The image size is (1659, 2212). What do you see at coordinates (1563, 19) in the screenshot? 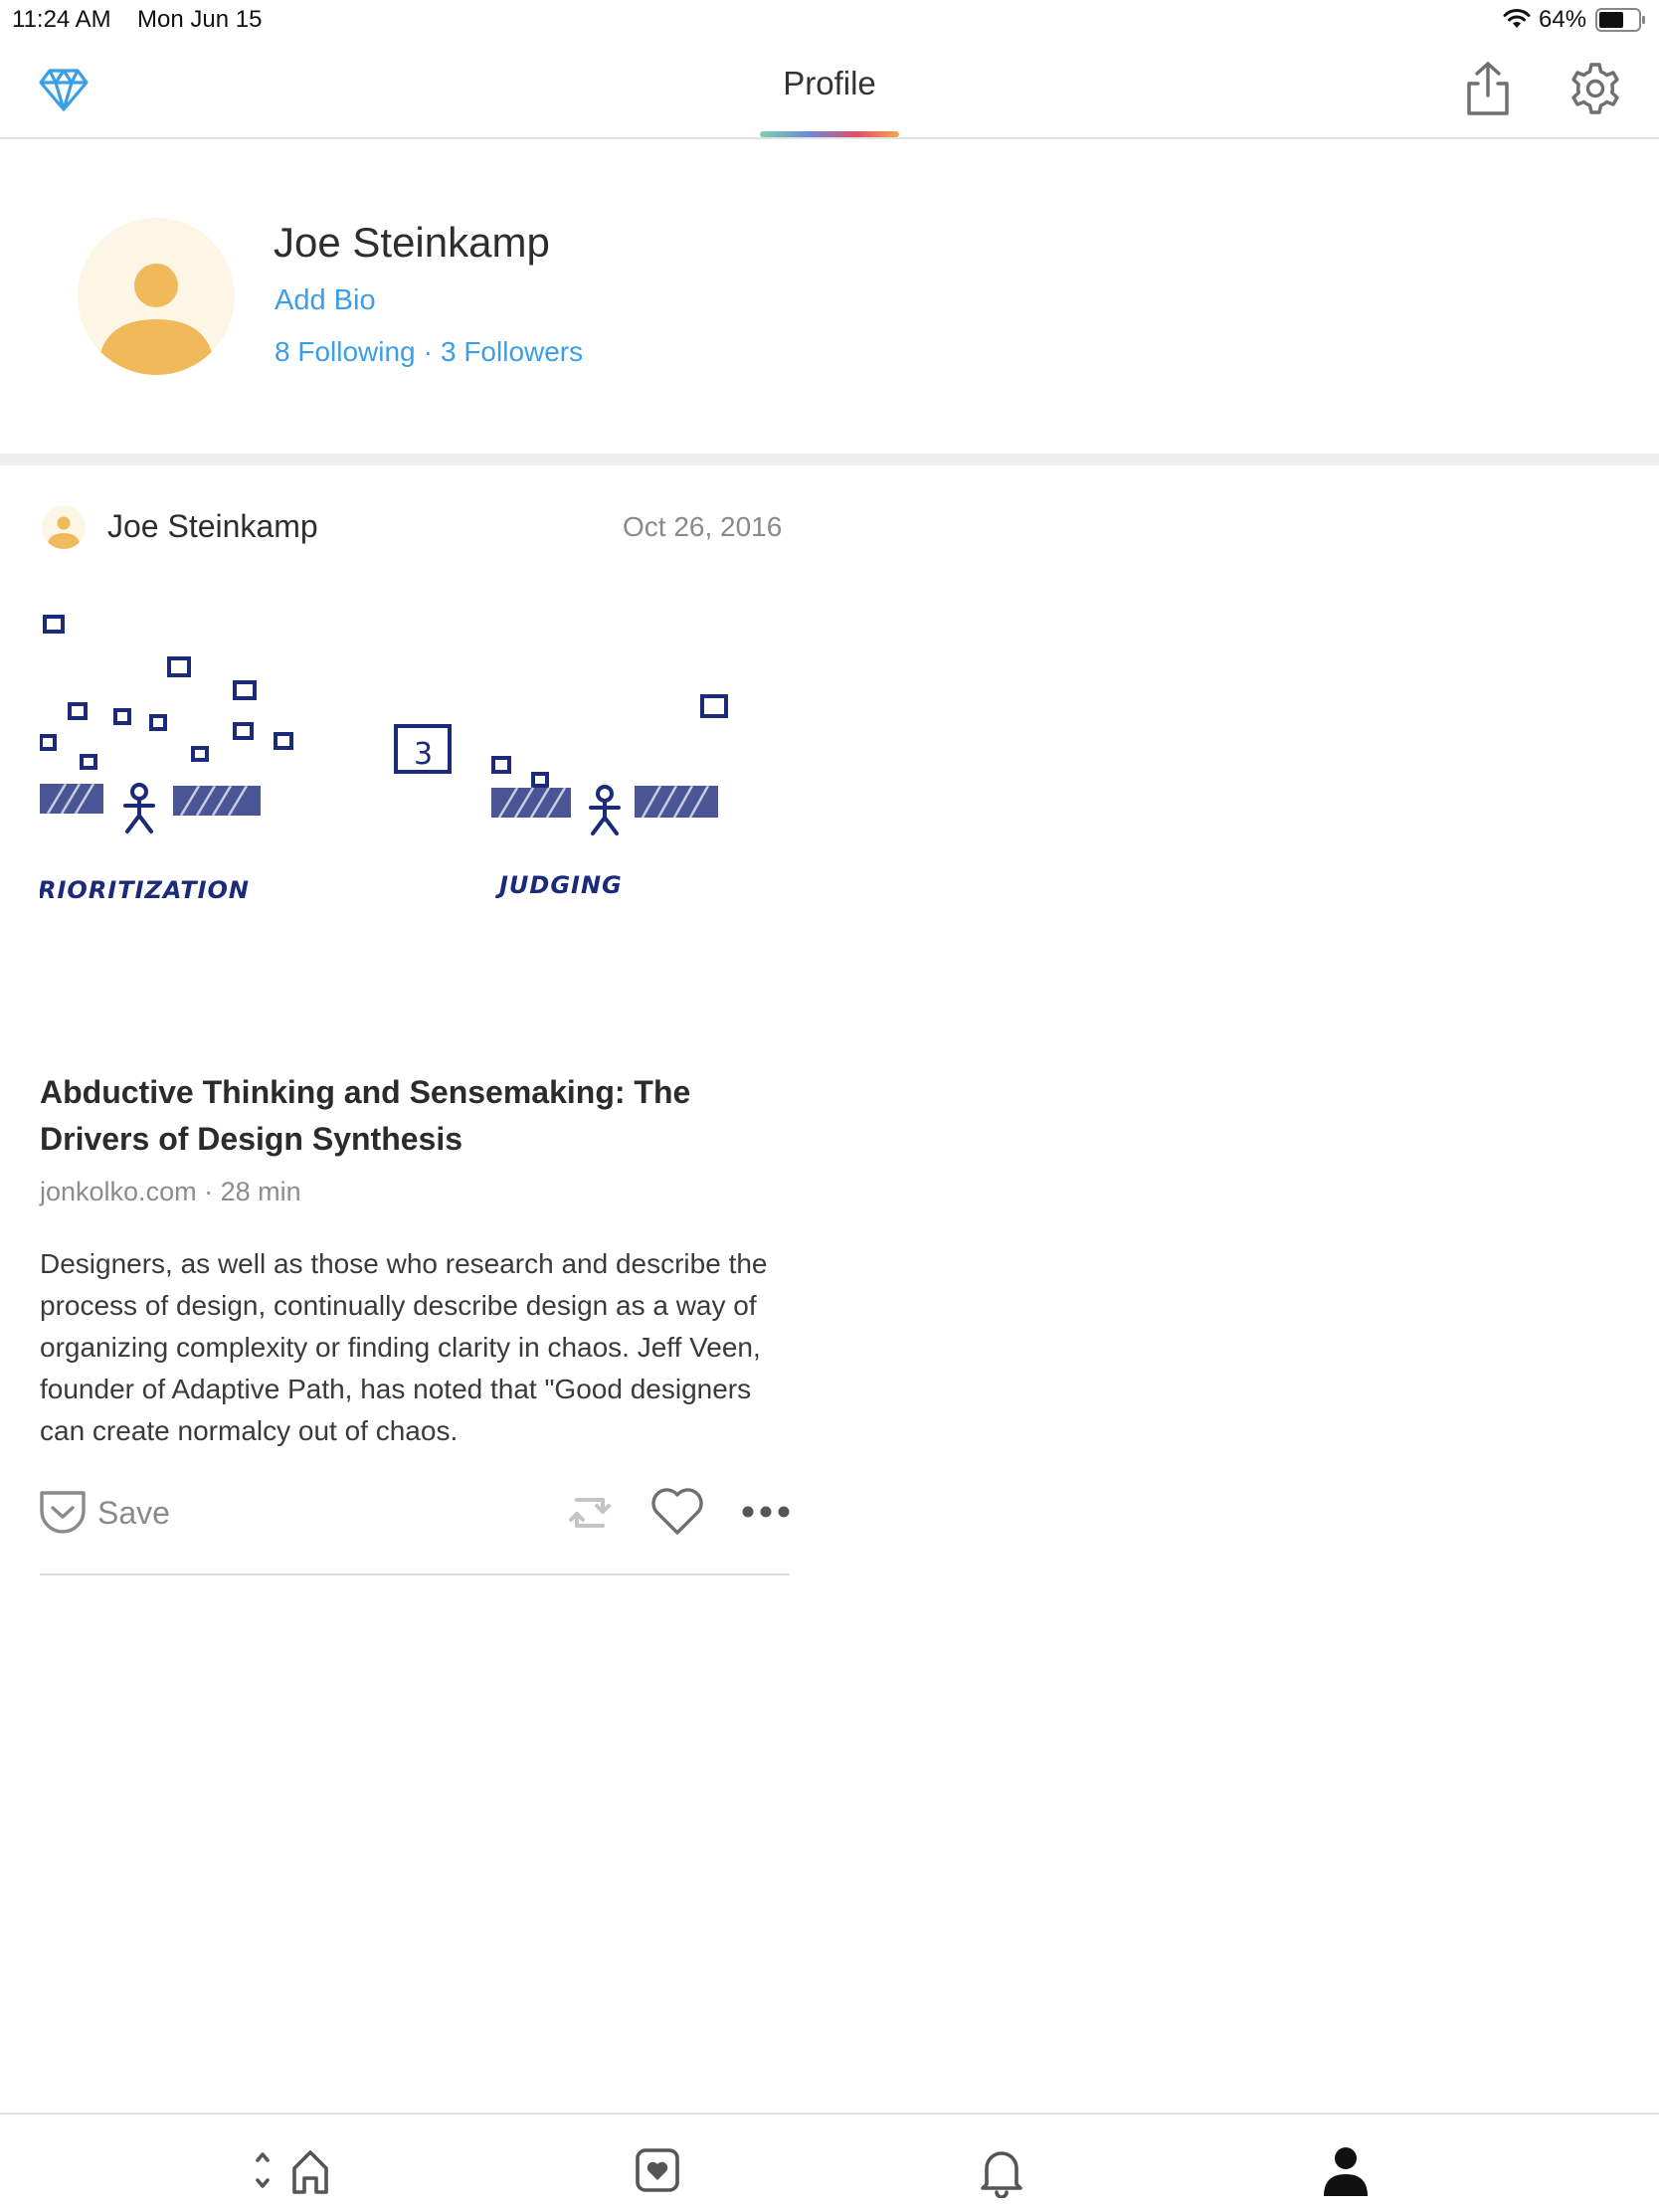
I see `battery-percent: 64%` at bounding box center [1563, 19].